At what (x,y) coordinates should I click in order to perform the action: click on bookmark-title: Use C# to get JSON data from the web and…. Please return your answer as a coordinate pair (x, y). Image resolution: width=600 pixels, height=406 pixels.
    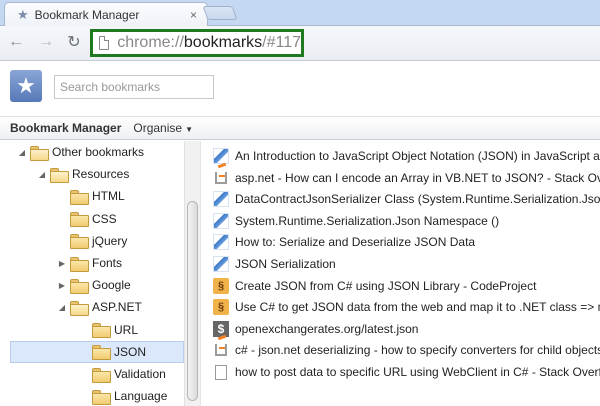
    Looking at the image, I should click on (417, 307).